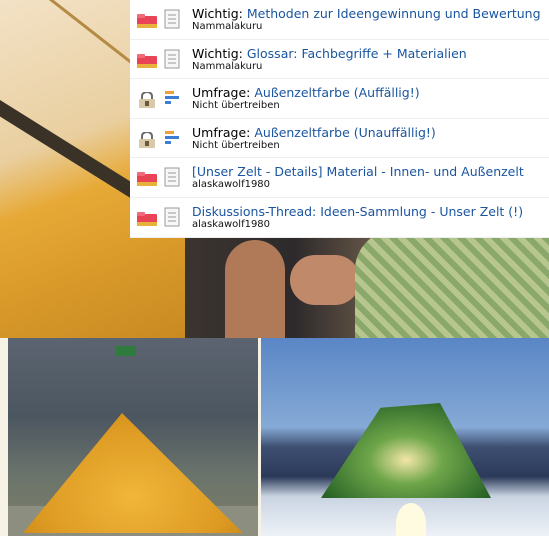 Image resolution: width=549 pixels, height=536 pixels. I want to click on person-hand, so click(325, 280).